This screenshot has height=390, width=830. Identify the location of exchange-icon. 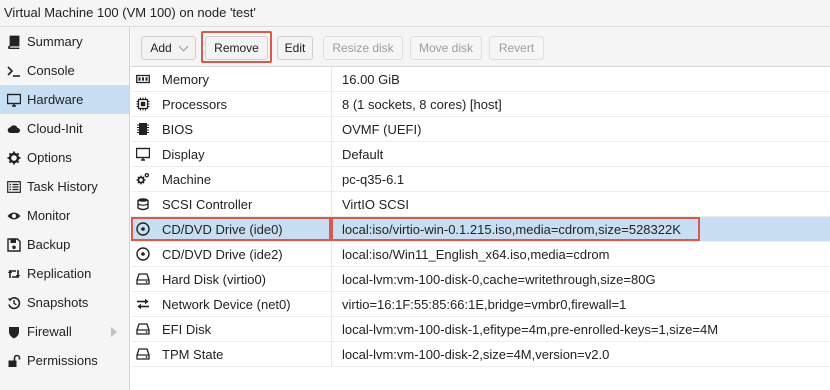
(143, 304).